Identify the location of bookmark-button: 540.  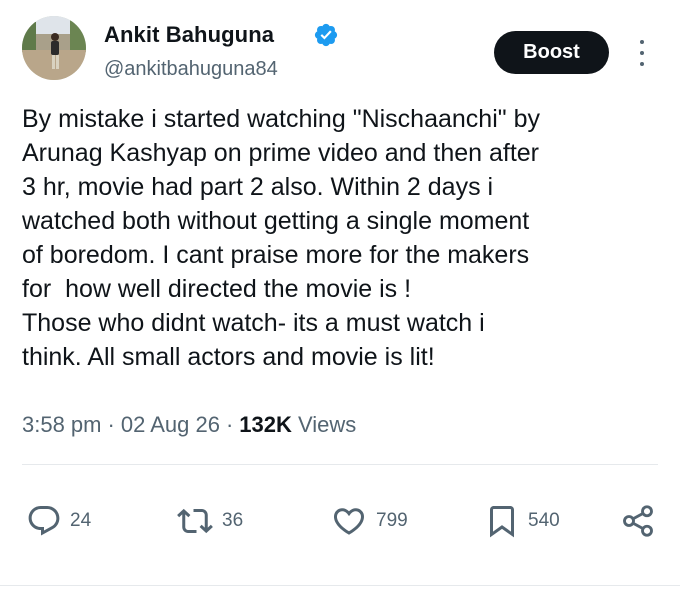
(522, 521).